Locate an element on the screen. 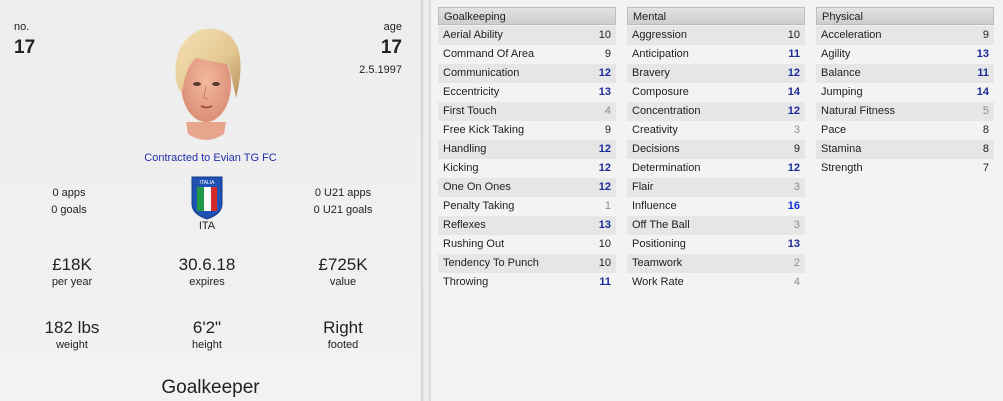 The height and width of the screenshot is (401, 1003). height-label: height is located at coordinates (207, 345).